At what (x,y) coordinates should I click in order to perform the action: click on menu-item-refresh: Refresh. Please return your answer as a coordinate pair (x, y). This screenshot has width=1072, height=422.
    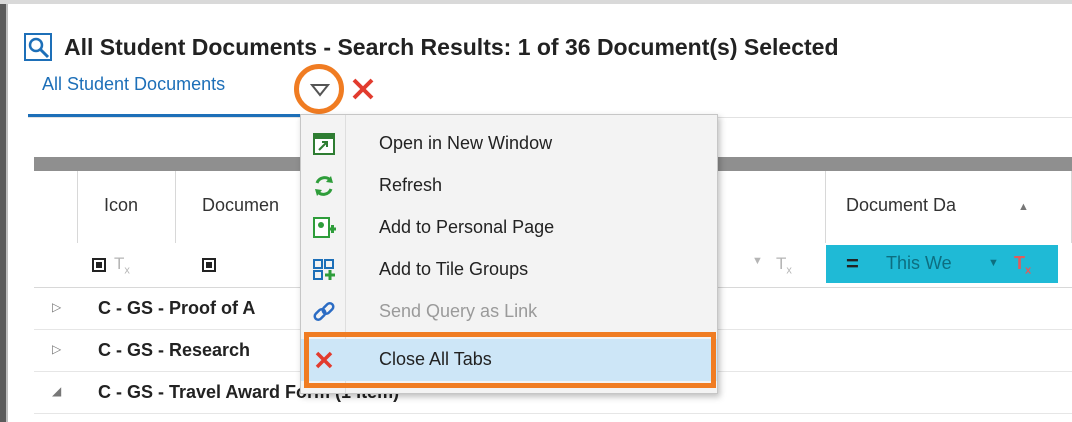
    Looking at the image, I should click on (509, 186).